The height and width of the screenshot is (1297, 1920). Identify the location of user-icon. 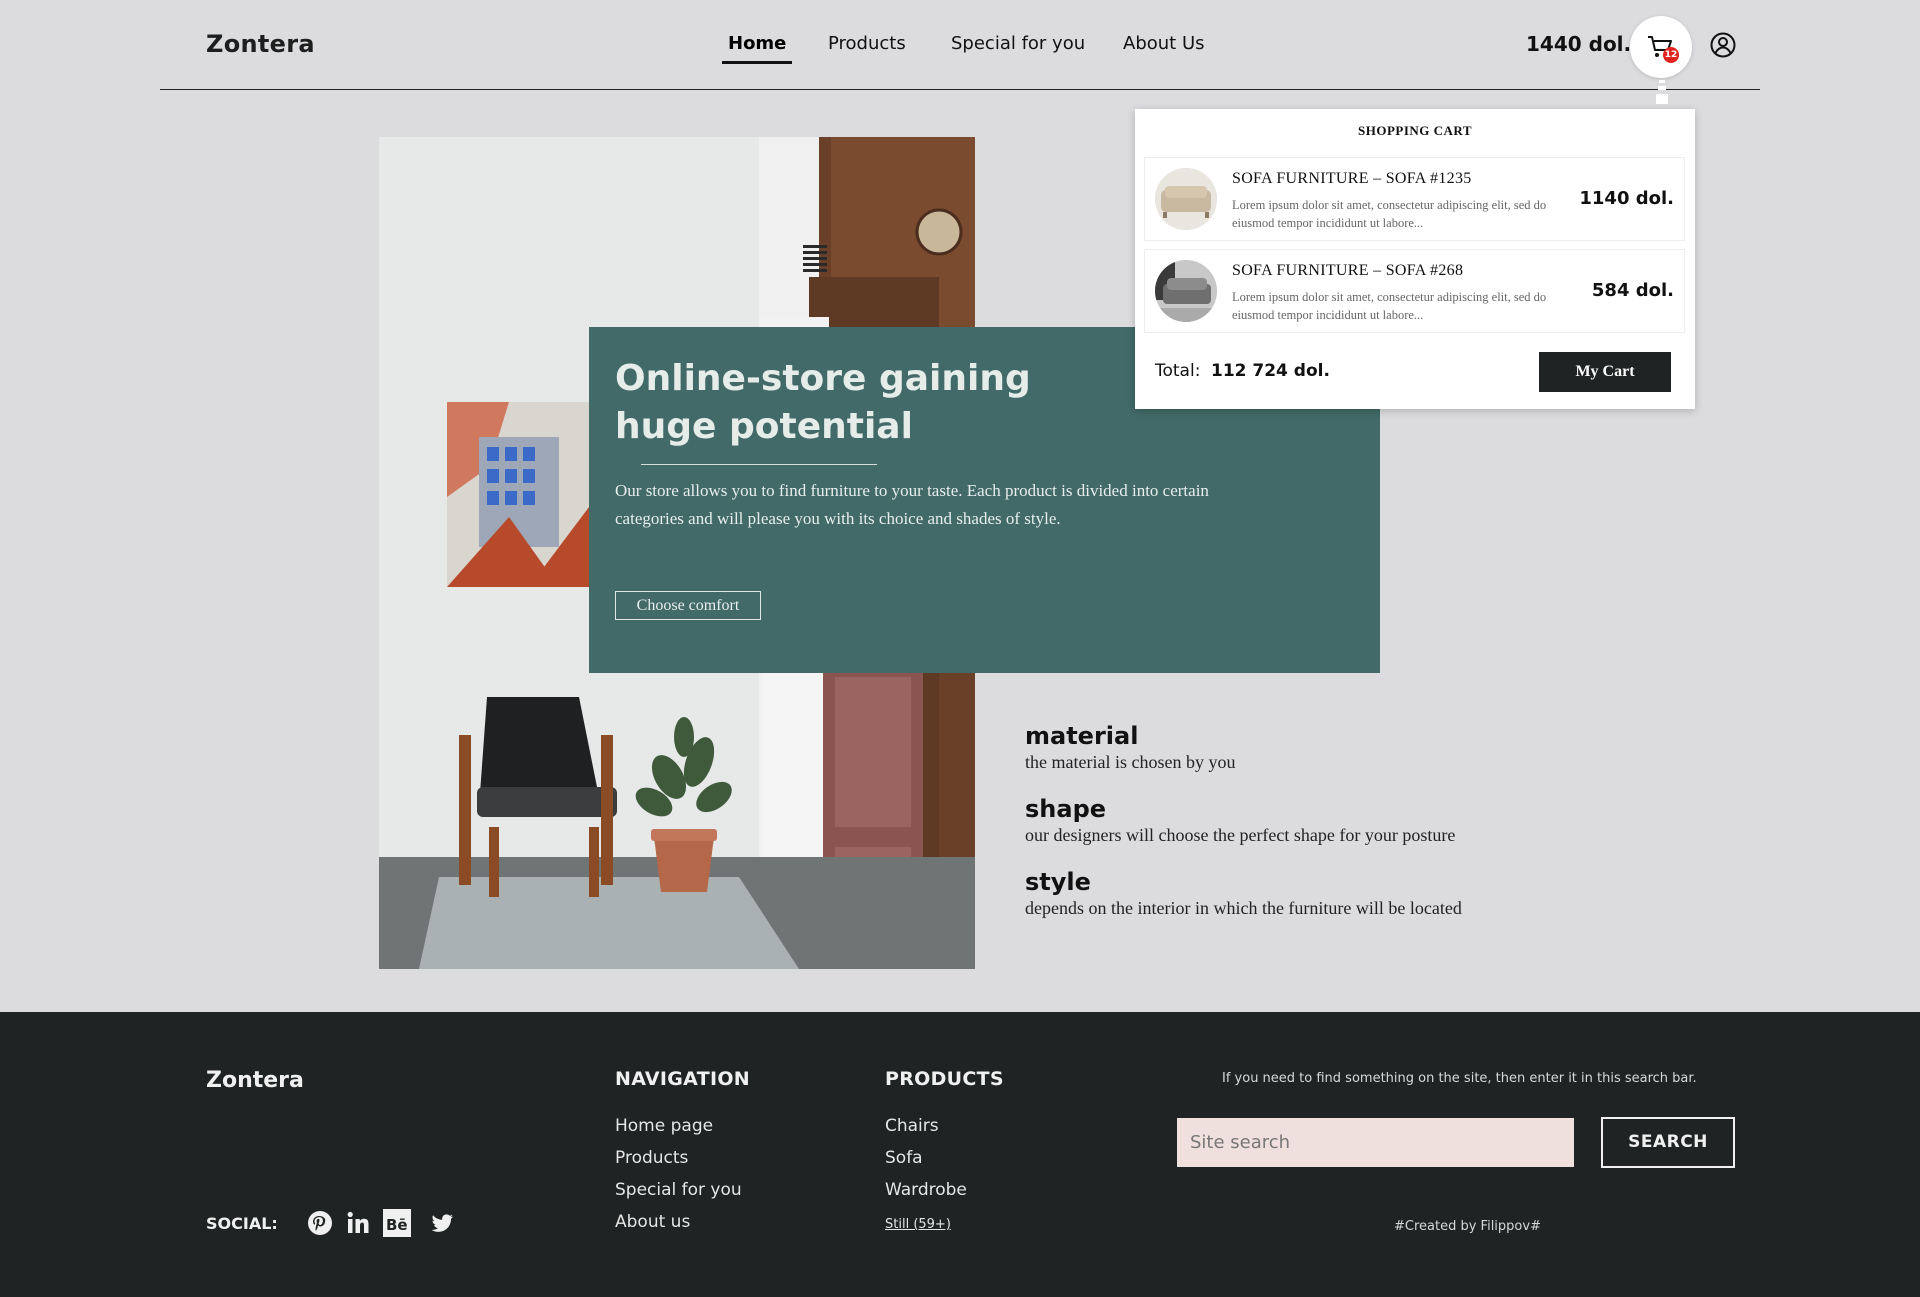
(1723, 45).